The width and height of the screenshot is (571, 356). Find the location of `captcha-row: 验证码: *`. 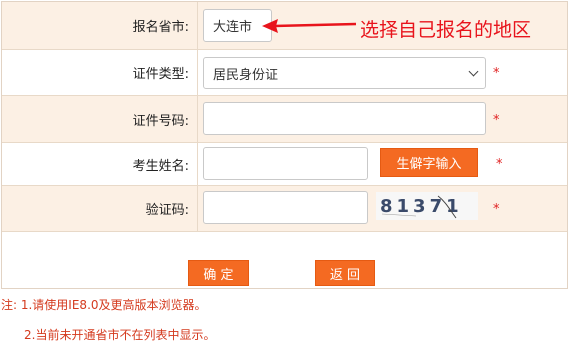

captcha-row: 验证码: * is located at coordinates (284, 209).